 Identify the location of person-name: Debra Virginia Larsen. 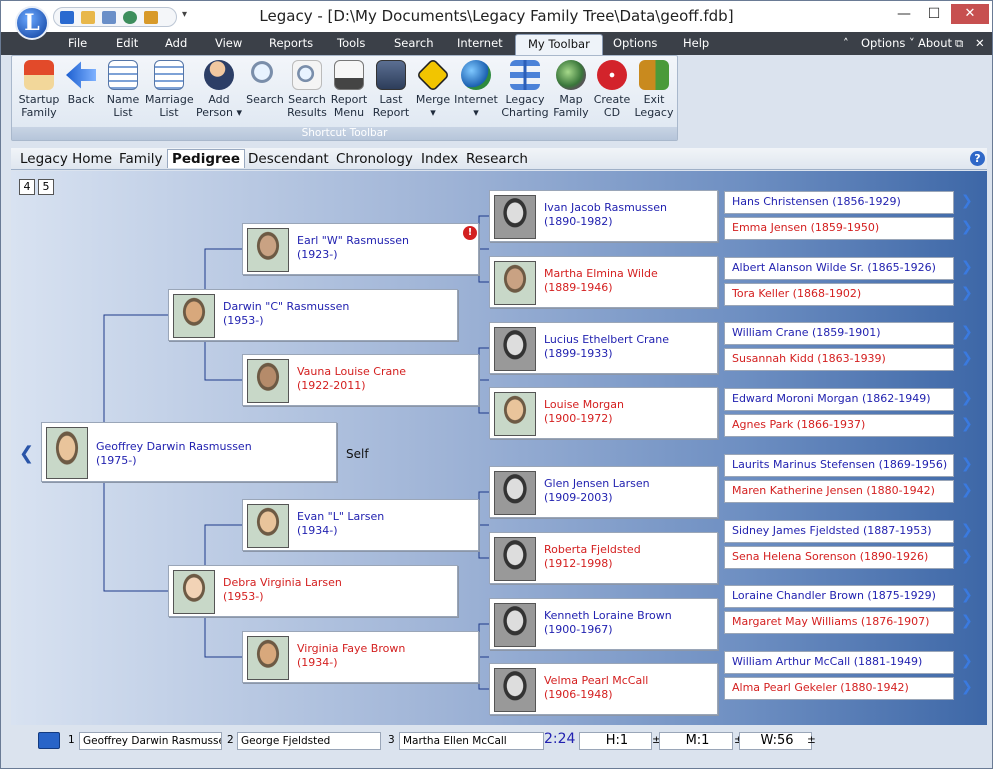
(282, 582).